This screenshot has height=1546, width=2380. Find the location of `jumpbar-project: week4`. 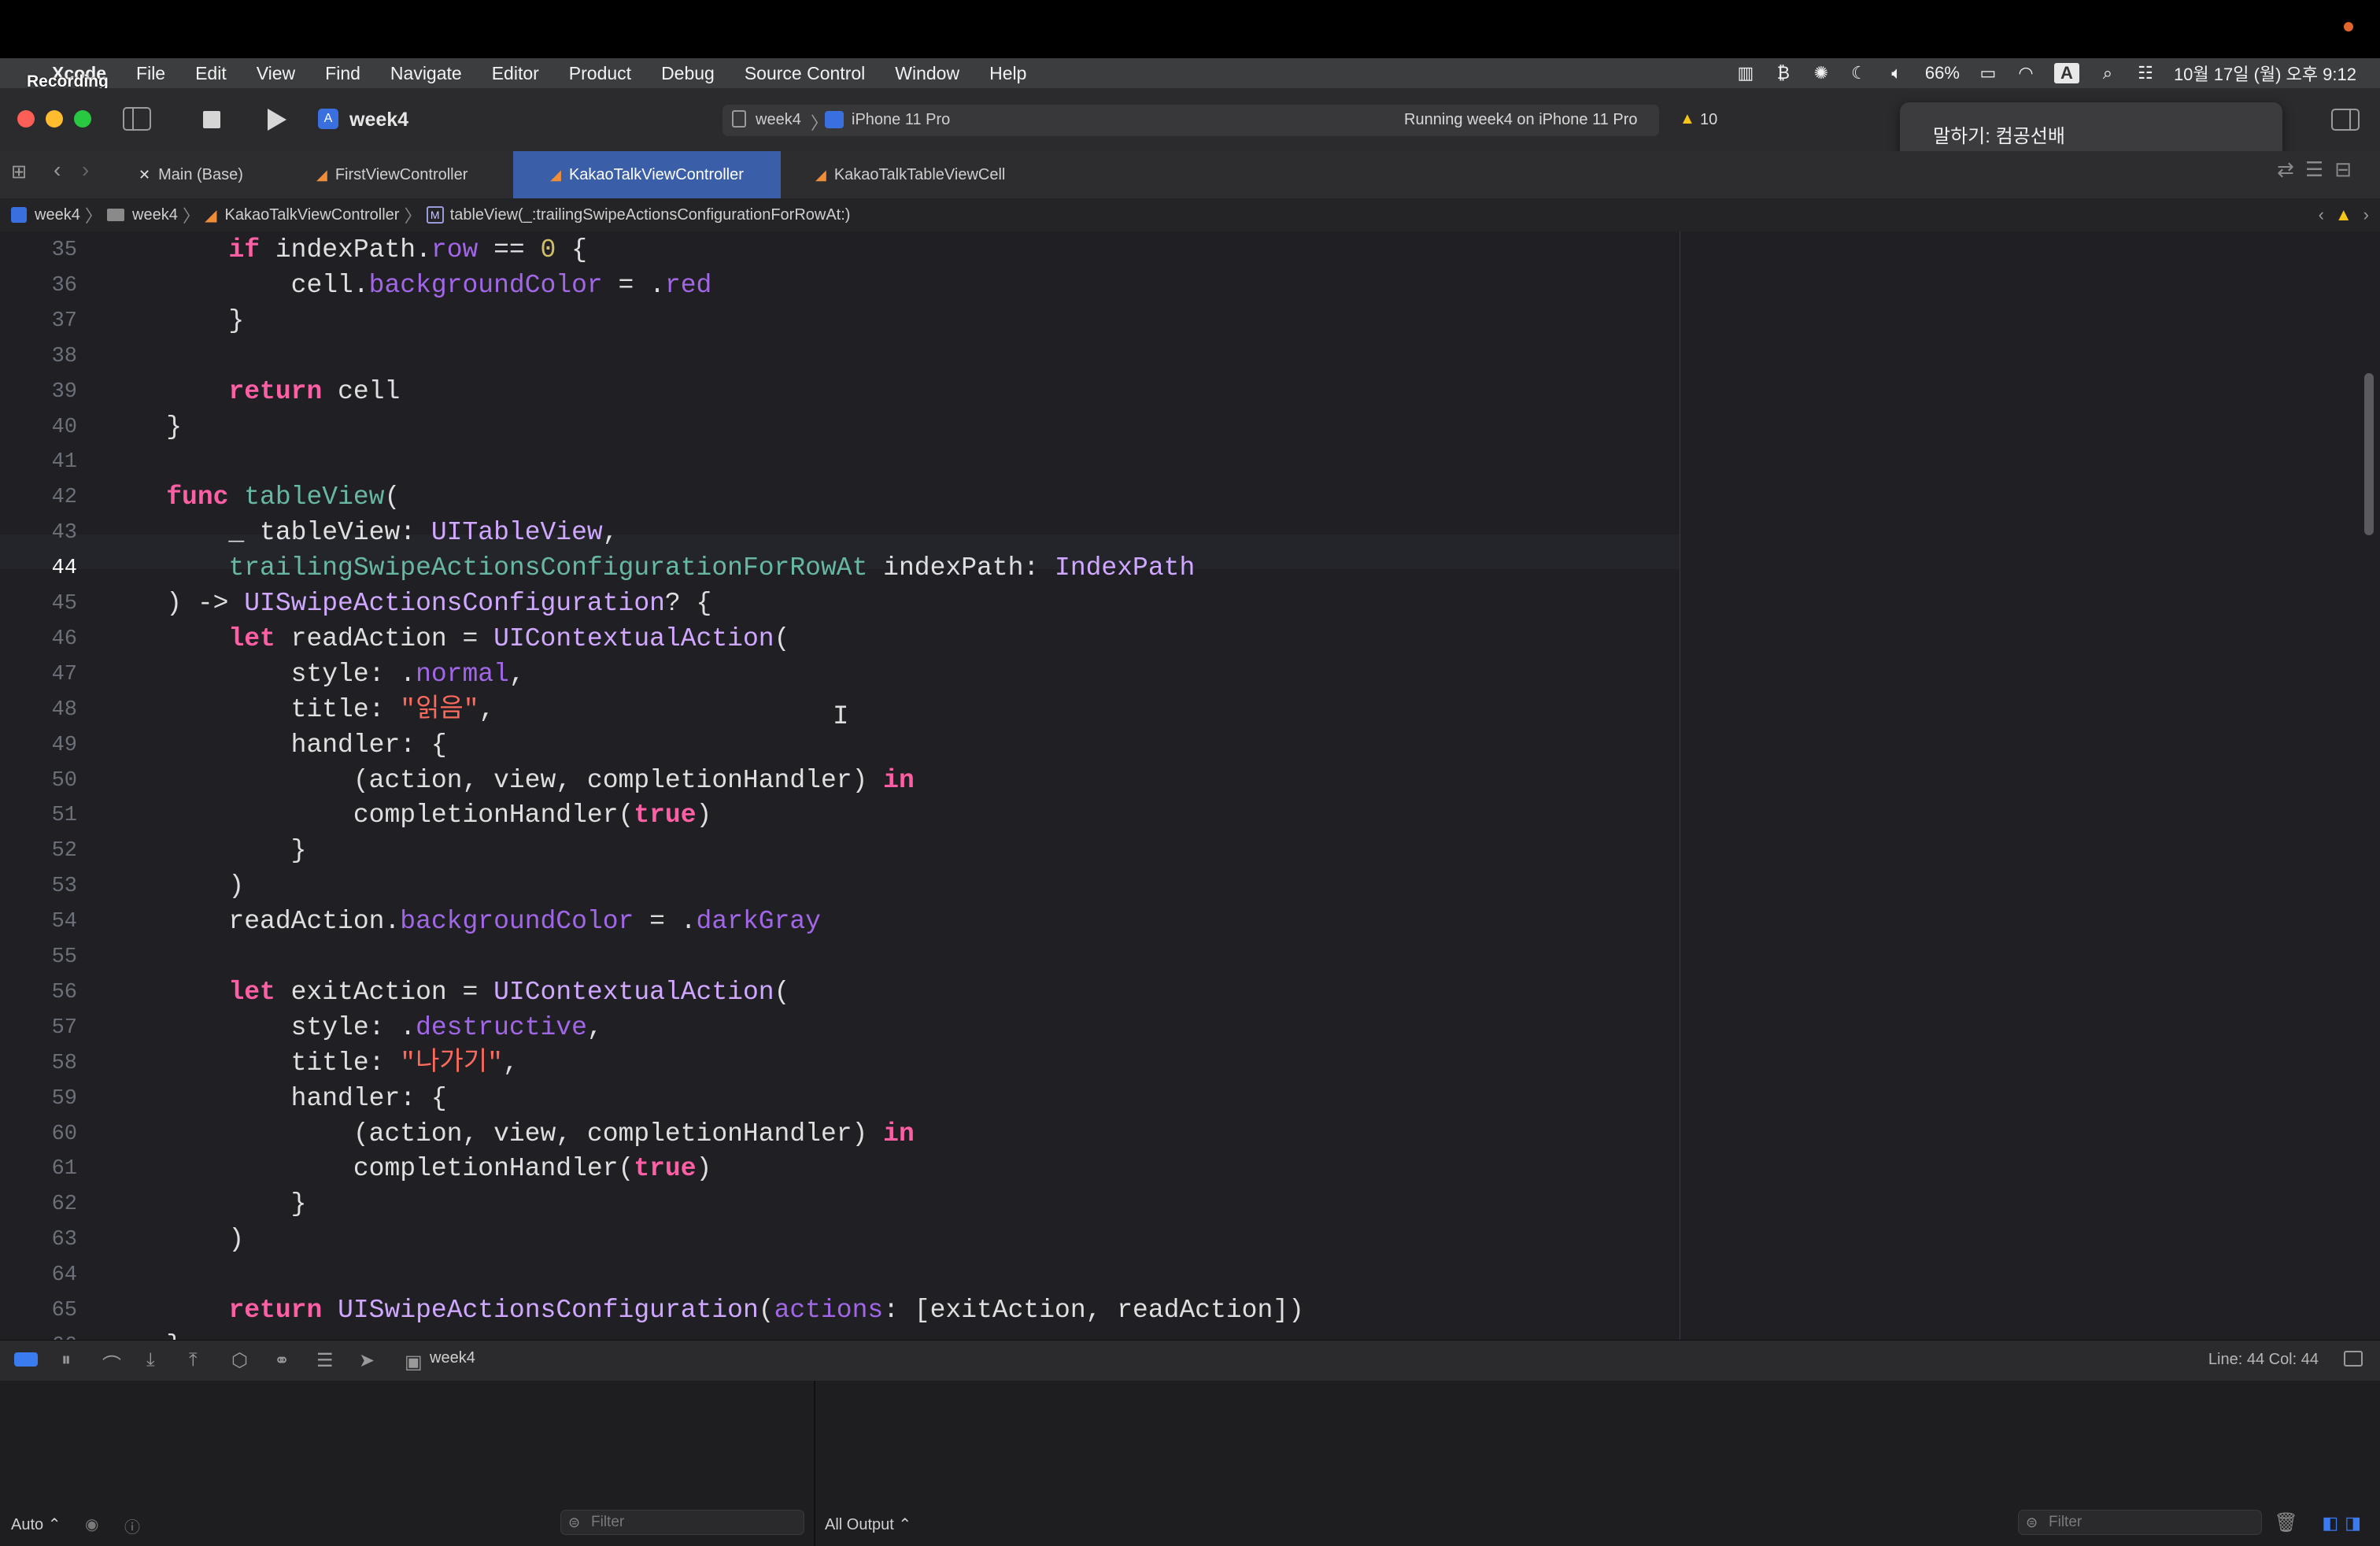

jumpbar-project: week4 is located at coordinates (57, 215).